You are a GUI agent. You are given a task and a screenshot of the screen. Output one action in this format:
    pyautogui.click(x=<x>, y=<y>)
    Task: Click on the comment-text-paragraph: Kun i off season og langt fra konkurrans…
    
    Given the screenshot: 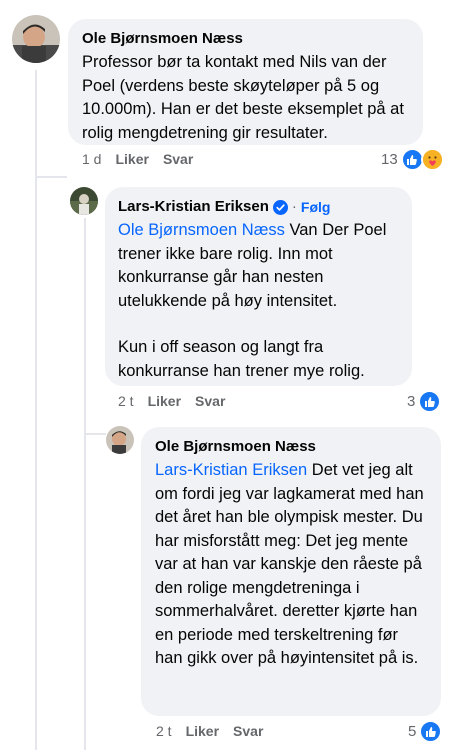 What is the action you would take?
    pyautogui.click(x=241, y=359)
    